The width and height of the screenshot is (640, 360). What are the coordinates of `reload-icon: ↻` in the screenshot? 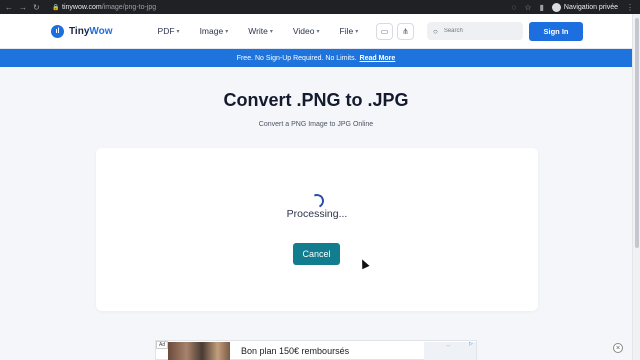 It's located at (36, 7).